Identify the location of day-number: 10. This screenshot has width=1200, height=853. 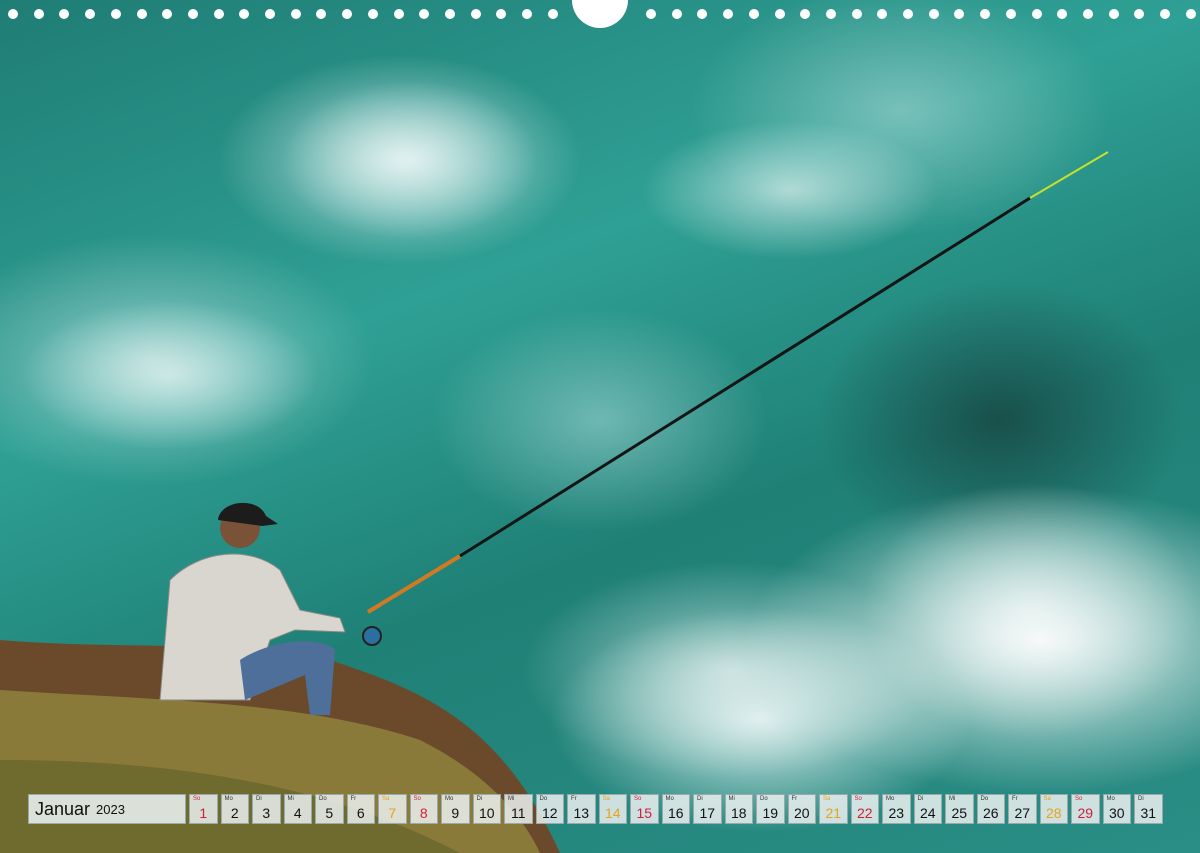
(486, 813).